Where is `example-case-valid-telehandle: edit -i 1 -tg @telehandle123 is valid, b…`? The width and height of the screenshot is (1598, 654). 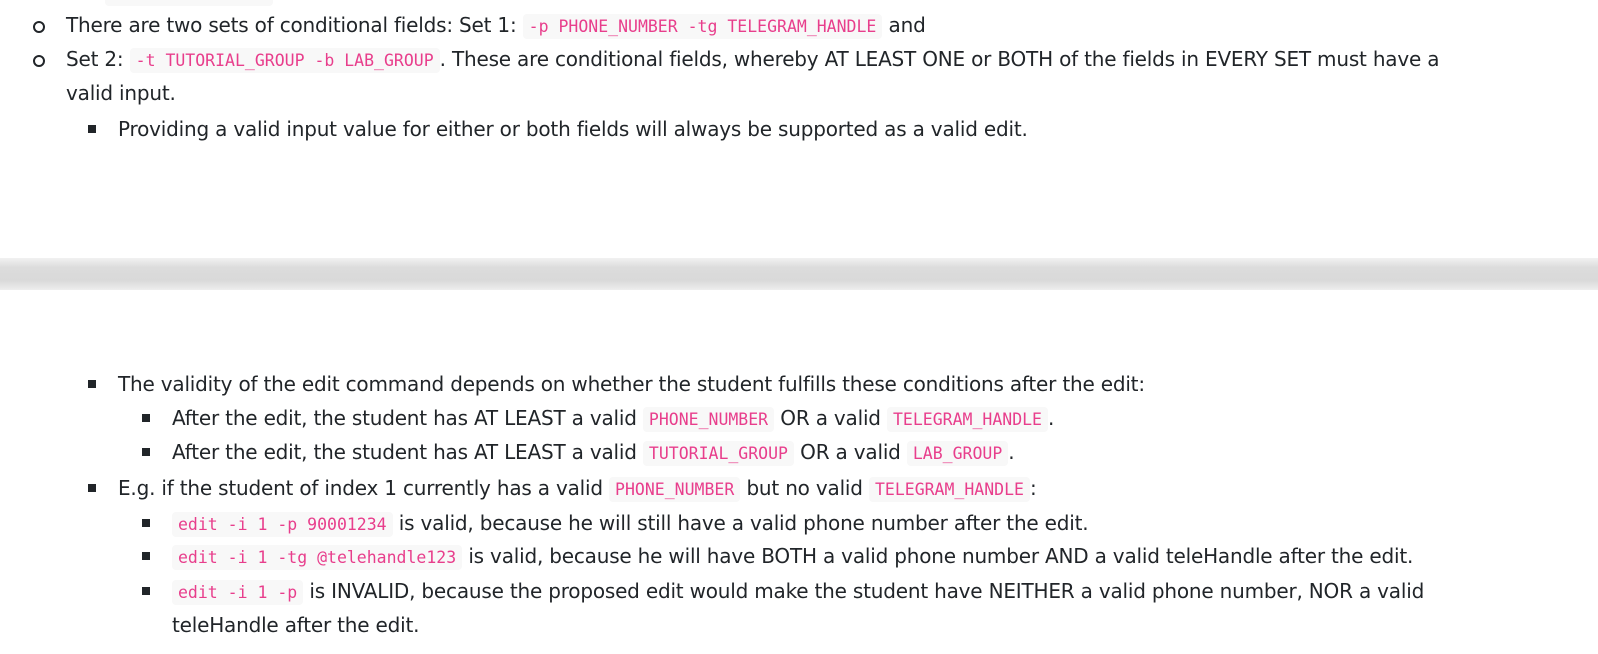 example-case-valid-telehandle: edit -i 1 -tg @telehandle123 is valid, b… is located at coordinates (792, 557).